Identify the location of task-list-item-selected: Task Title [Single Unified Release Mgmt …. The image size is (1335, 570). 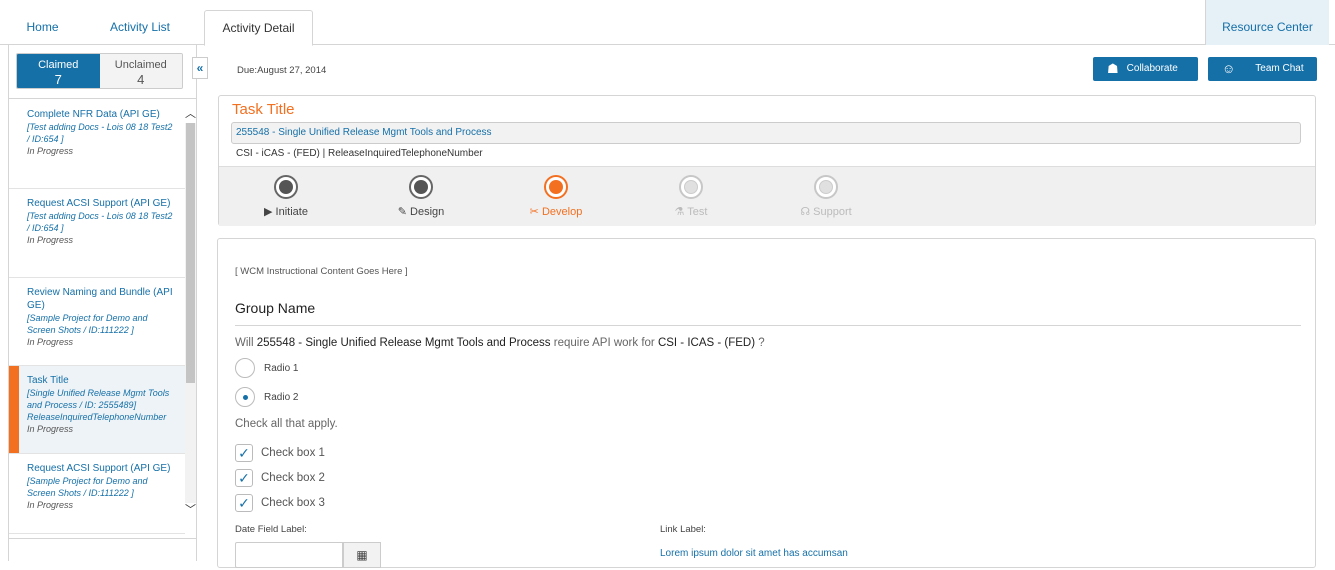
(97, 410).